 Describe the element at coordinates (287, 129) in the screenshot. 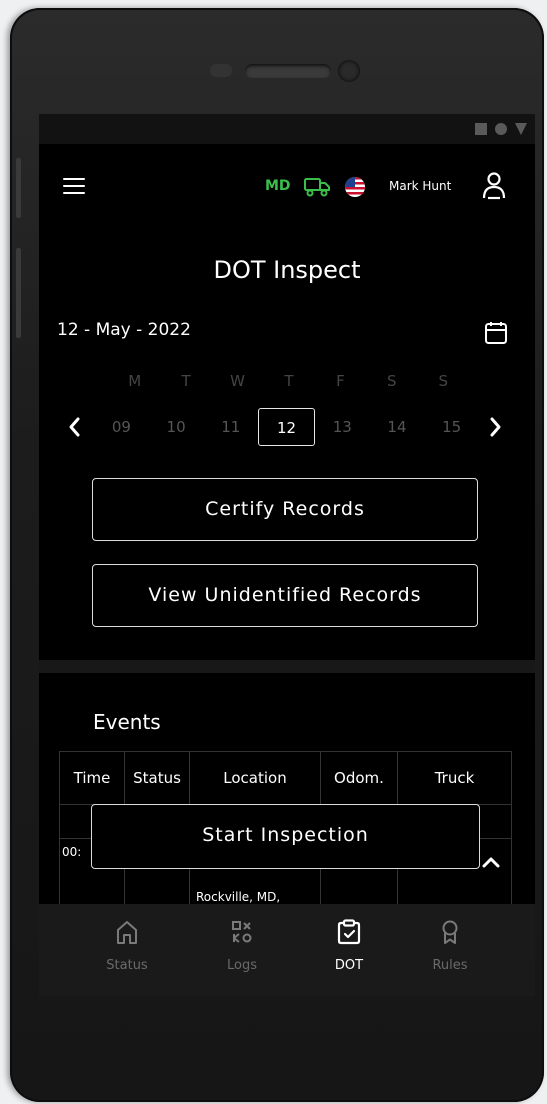

I see `system-status-bar` at that location.